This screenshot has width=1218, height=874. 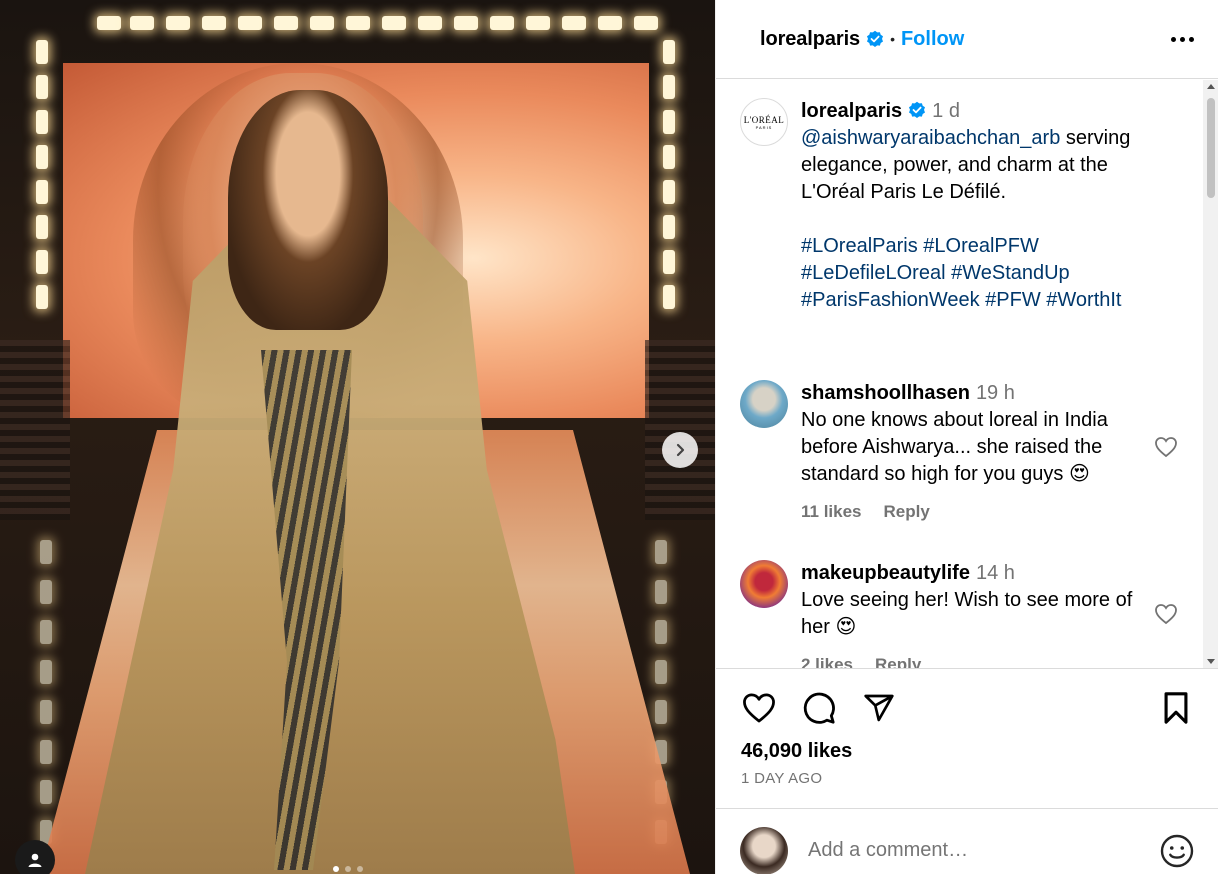 What do you see at coordinates (967, 39) in the screenshot?
I see `post-header: lorealparis • Follow` at bounding box center [967, 39].